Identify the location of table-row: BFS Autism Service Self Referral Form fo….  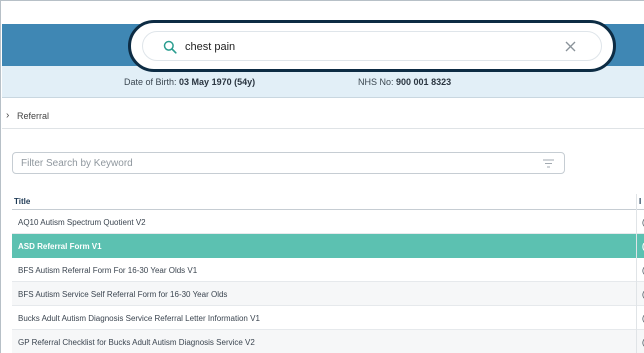
(328, 294).